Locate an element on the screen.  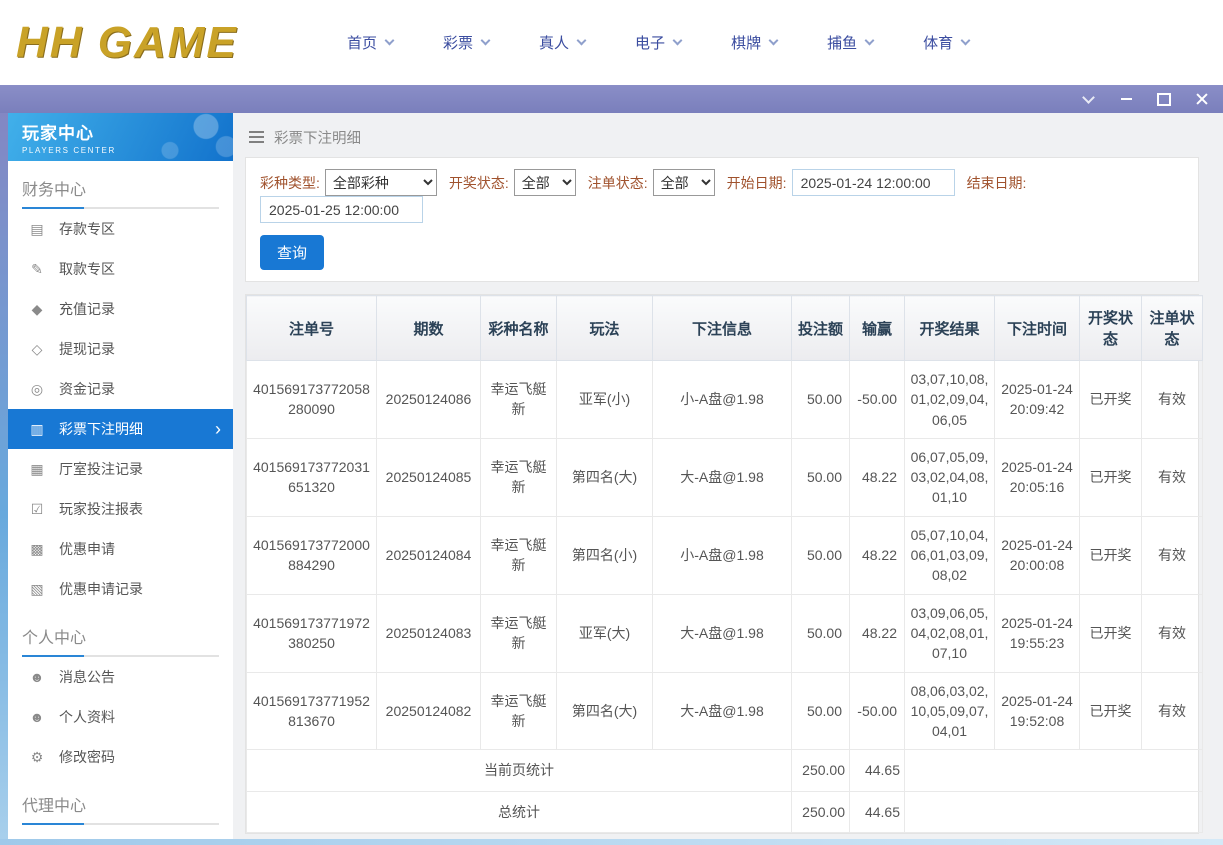
sidebar-item-promo-application: ▩ 优惠申请 is located at coordinates (120, 549).